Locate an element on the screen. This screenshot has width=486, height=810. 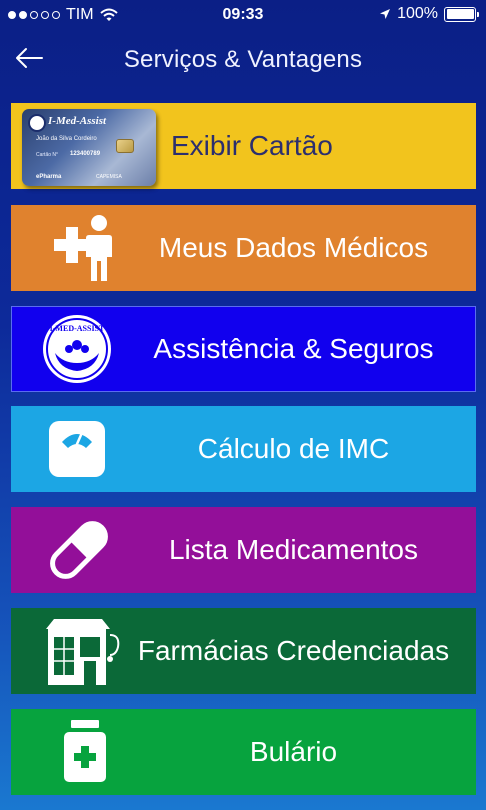
menu-item-label: Cálculo de IMC is located at coordinates (293, 448).